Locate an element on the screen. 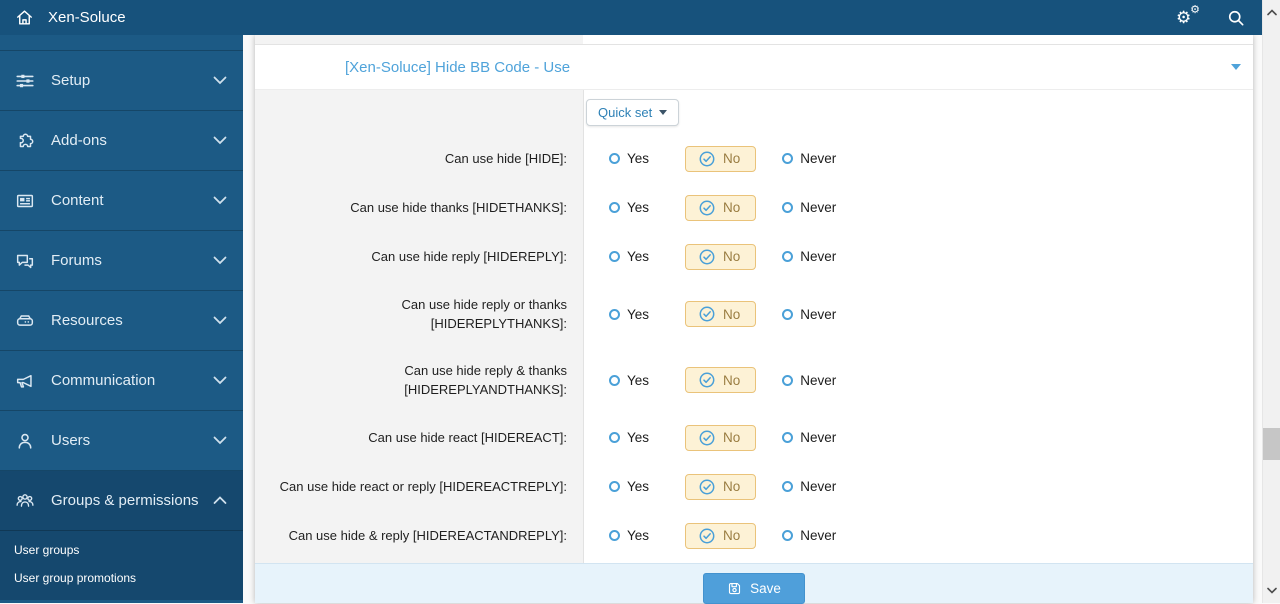 The image size is (1280, 604). sidebar-item-forums: Forums is located at coordinates (121, 261).